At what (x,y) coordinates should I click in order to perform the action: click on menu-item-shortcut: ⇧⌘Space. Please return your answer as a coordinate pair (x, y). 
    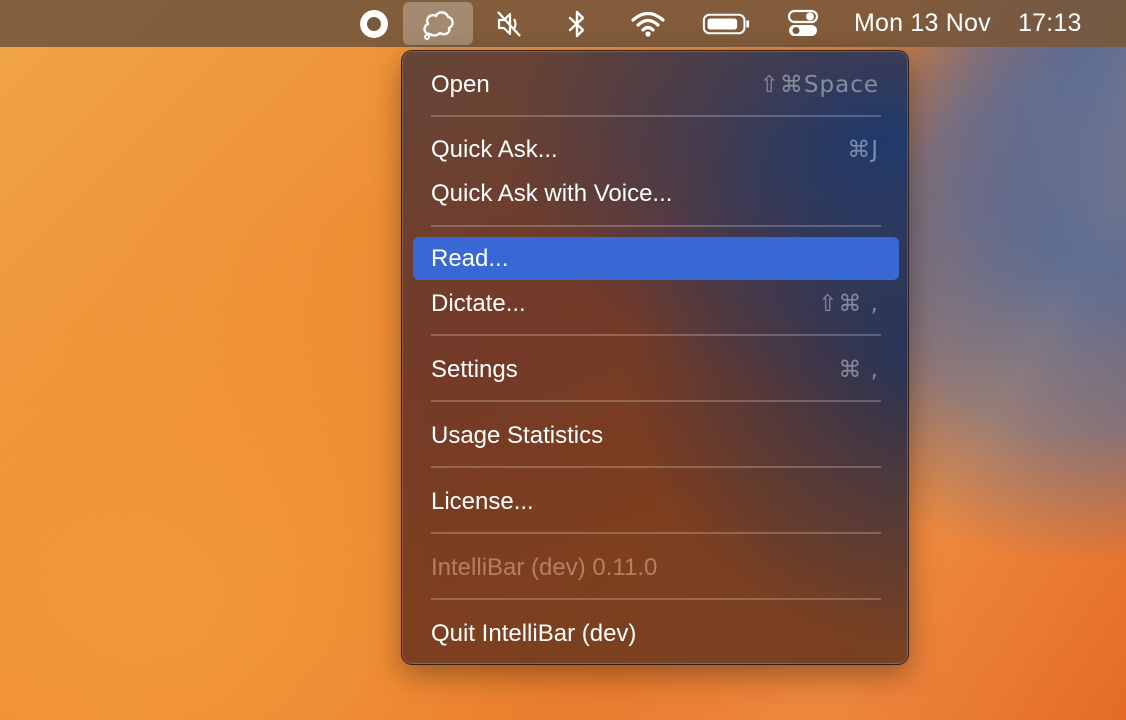
    Looking at the image, I should click on (819, 84).